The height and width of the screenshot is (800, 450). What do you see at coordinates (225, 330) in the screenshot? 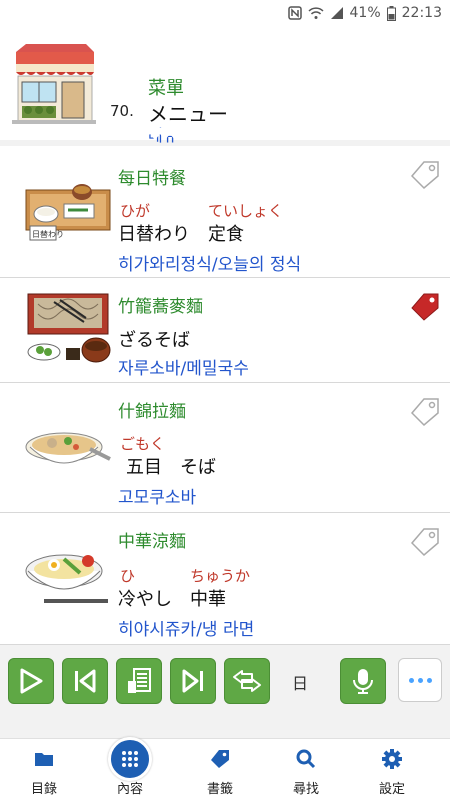
I see `list-item: 竹籠蕎麥麵 ざるそば 자루소바/메밀국수` at bounding box center [225, 330].